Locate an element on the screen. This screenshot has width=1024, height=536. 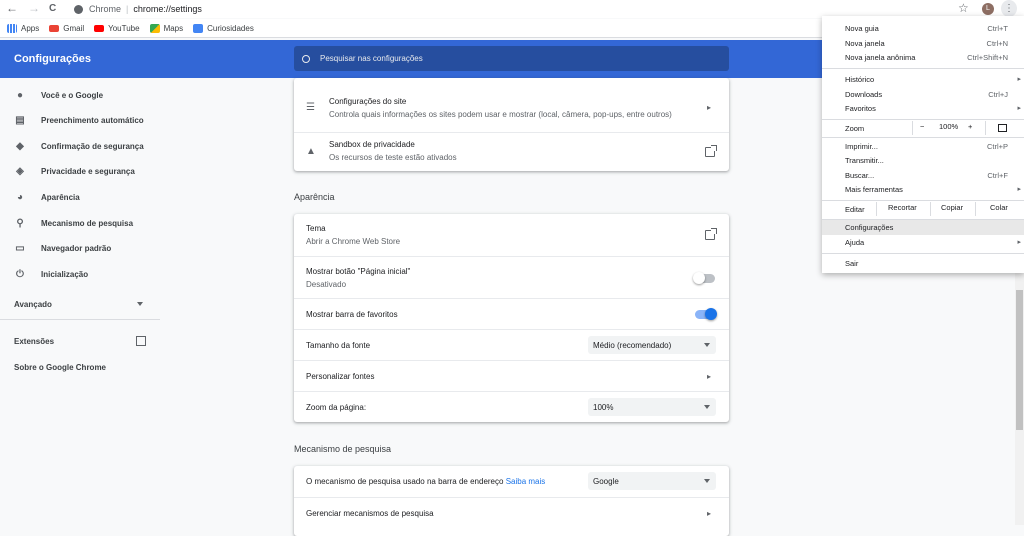
bookmark-apps: Apps is located at coordinates (23, 28).